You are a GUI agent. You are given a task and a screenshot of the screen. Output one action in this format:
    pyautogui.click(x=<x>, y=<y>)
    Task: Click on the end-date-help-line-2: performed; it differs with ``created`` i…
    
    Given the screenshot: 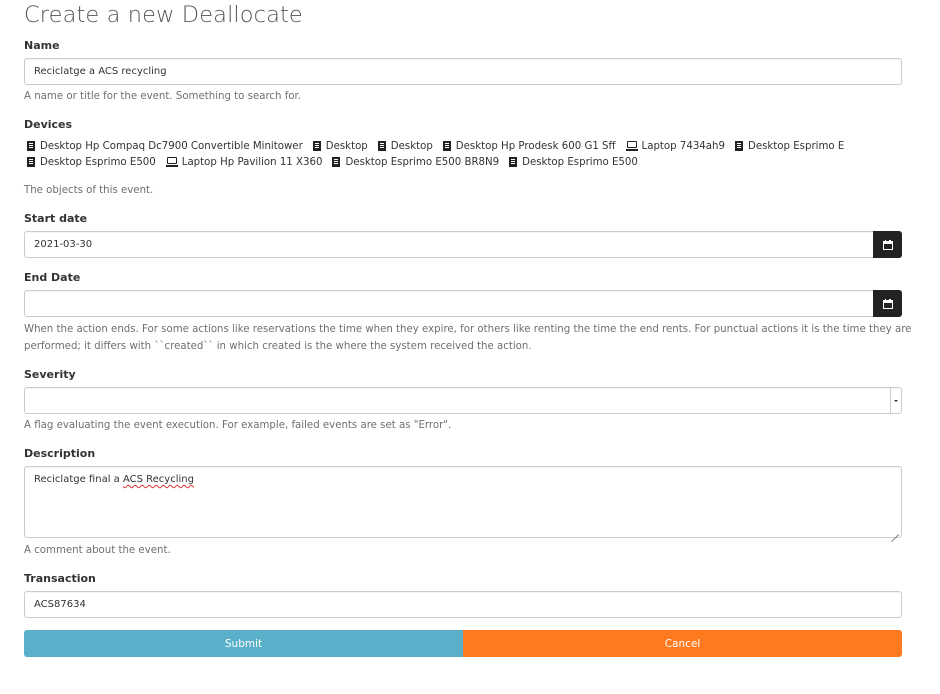 What is the action you would take?
    pyautogui.click(x=278, y=346)
    